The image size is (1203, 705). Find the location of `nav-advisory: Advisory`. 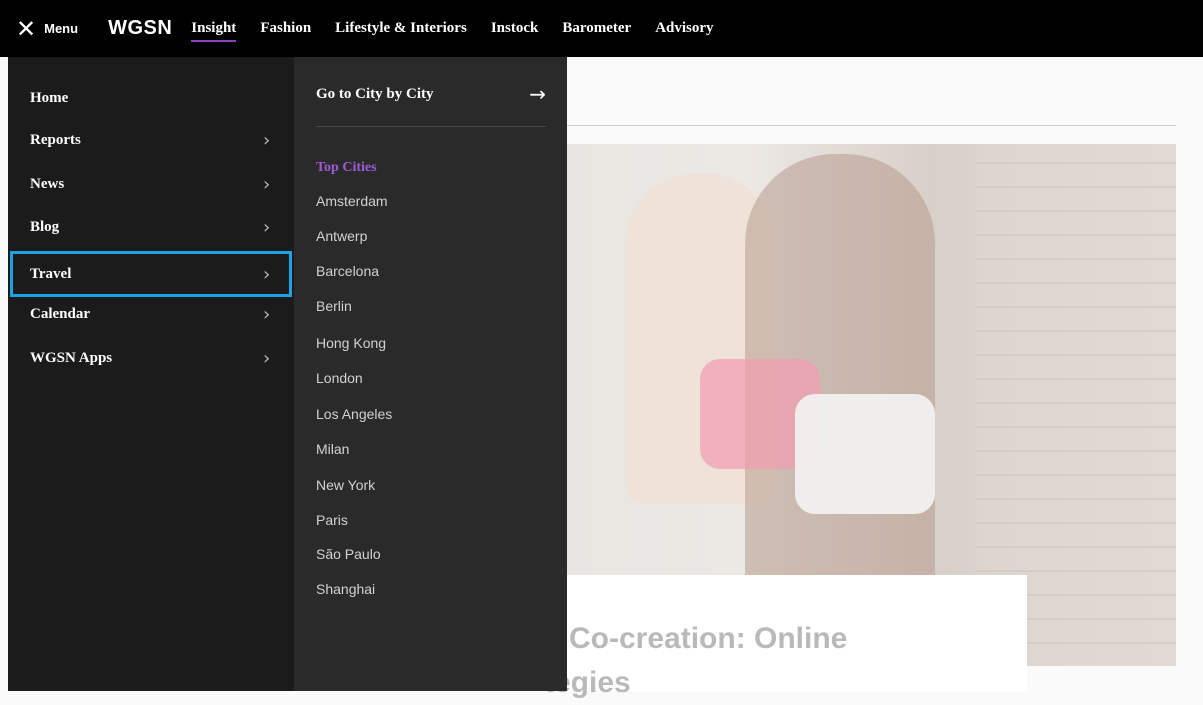

nav-advisory: Advisory is located at coordinates (684, 28).